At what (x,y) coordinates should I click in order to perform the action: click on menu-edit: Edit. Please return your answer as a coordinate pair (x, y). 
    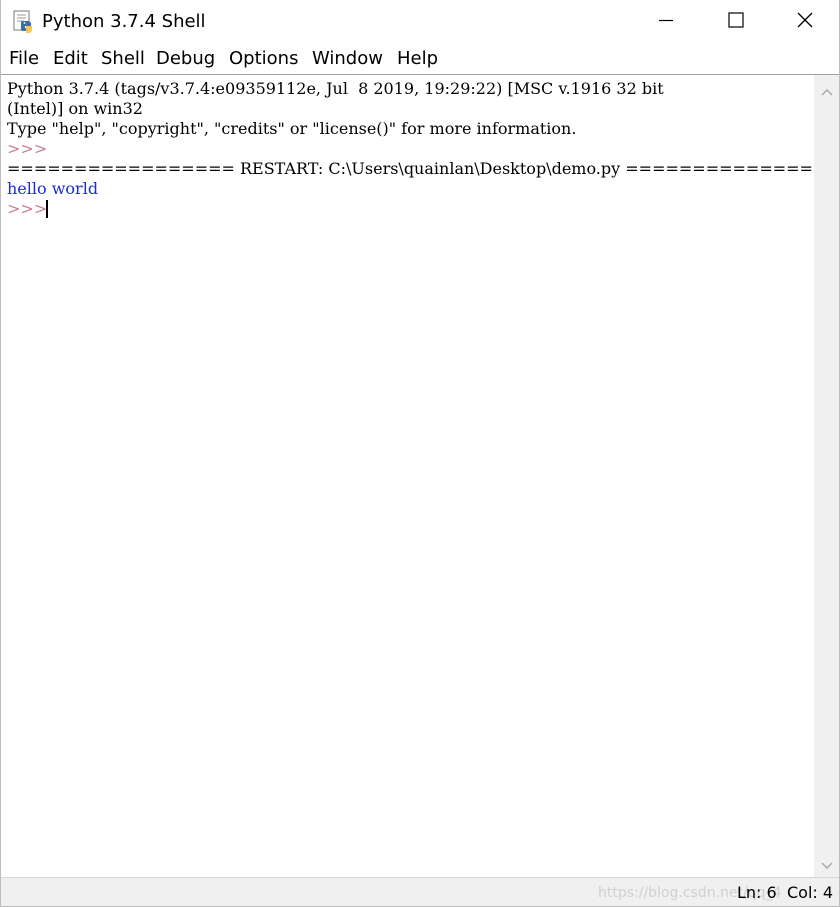
    Looking at the image, I should click on (70, 59).